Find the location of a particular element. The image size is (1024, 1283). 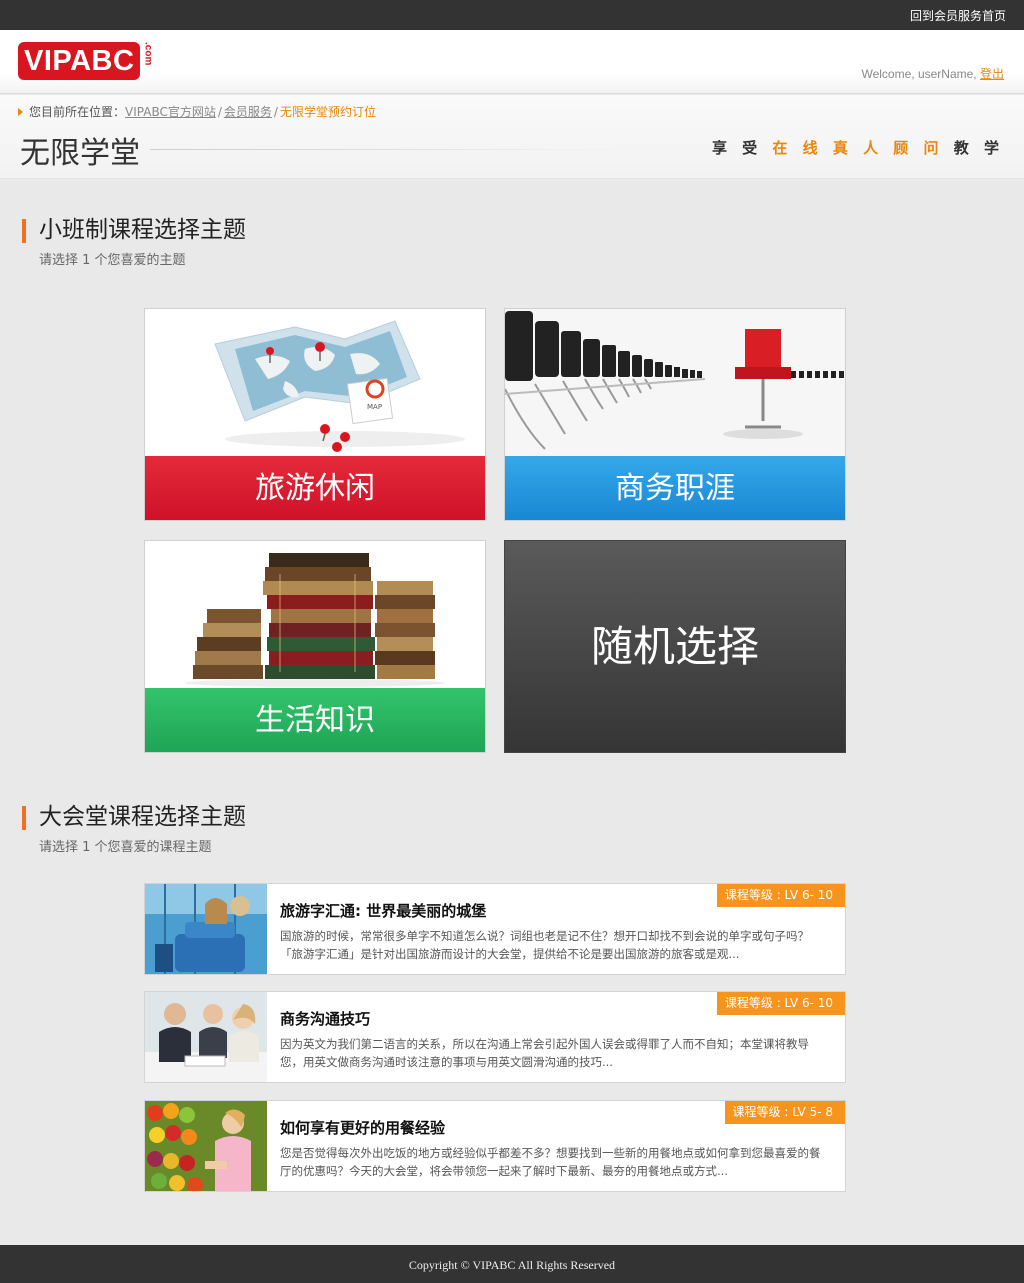

slogan: 享 受 在 线 真 人 顾 问 教 学 is located at coordinates (858, 147).